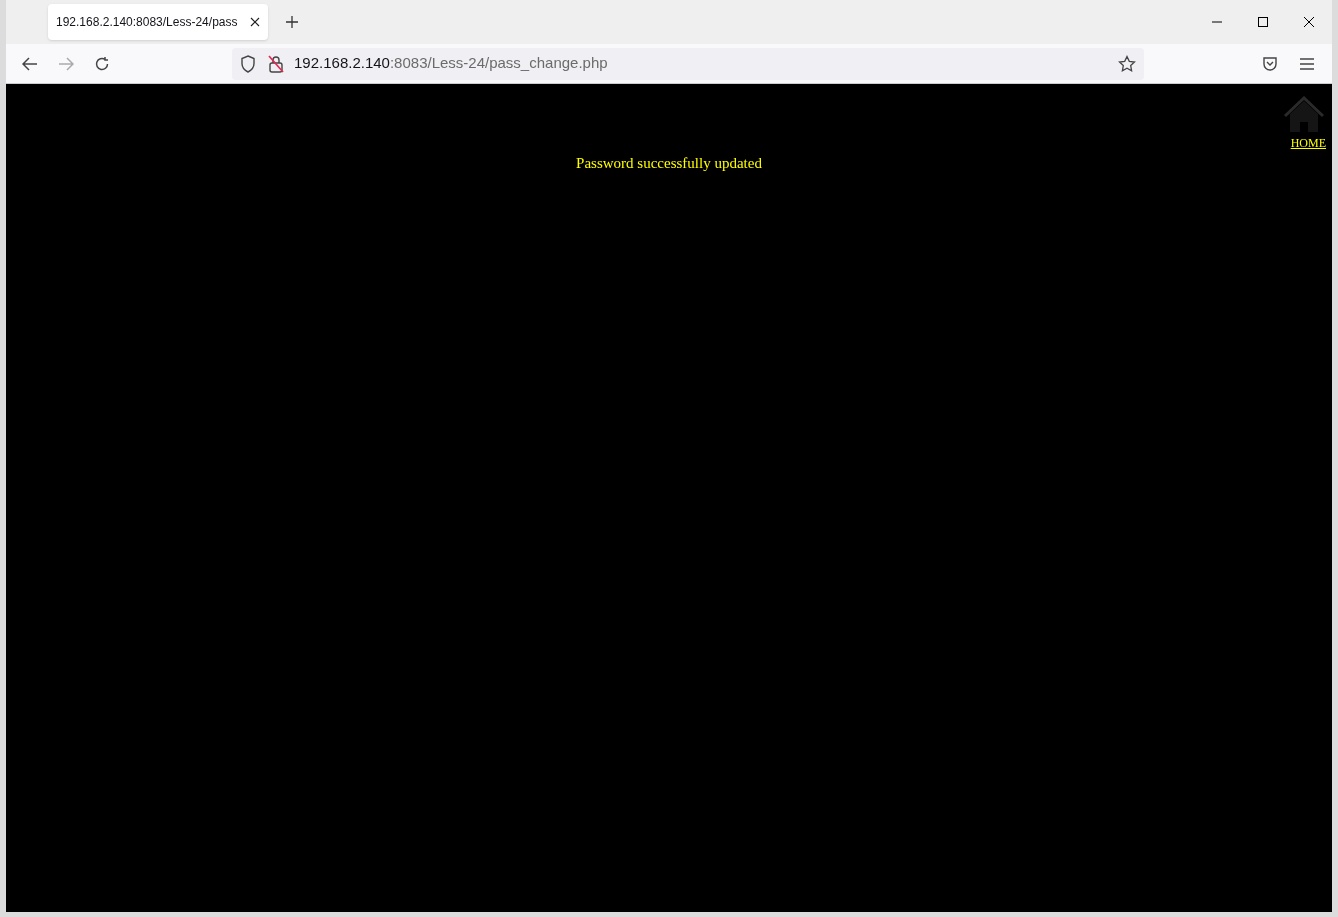 Image resolution: width=1338 pixels, height=917 pixels. I want to click on shield-icon, so click(248, 63).